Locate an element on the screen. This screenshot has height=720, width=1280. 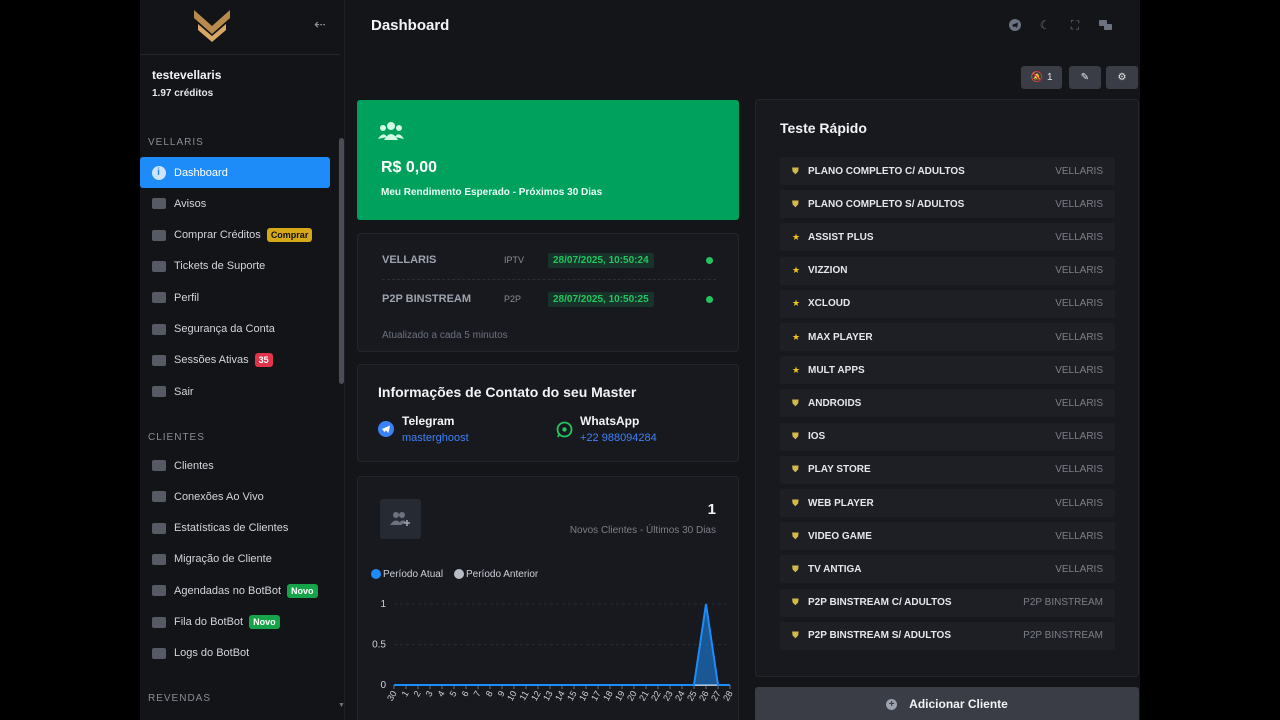
quick-test-name: MULT APPS is located at coordinates (836, 370).